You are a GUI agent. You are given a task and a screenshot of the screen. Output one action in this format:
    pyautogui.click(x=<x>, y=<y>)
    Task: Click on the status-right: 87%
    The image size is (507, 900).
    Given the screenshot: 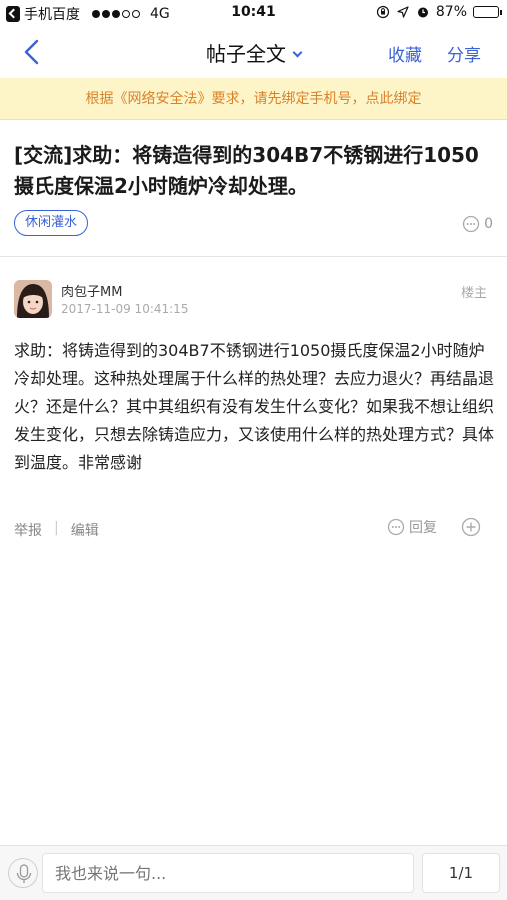 What is the action you would take?
    pyautogui.click(x=439, y=12)
    